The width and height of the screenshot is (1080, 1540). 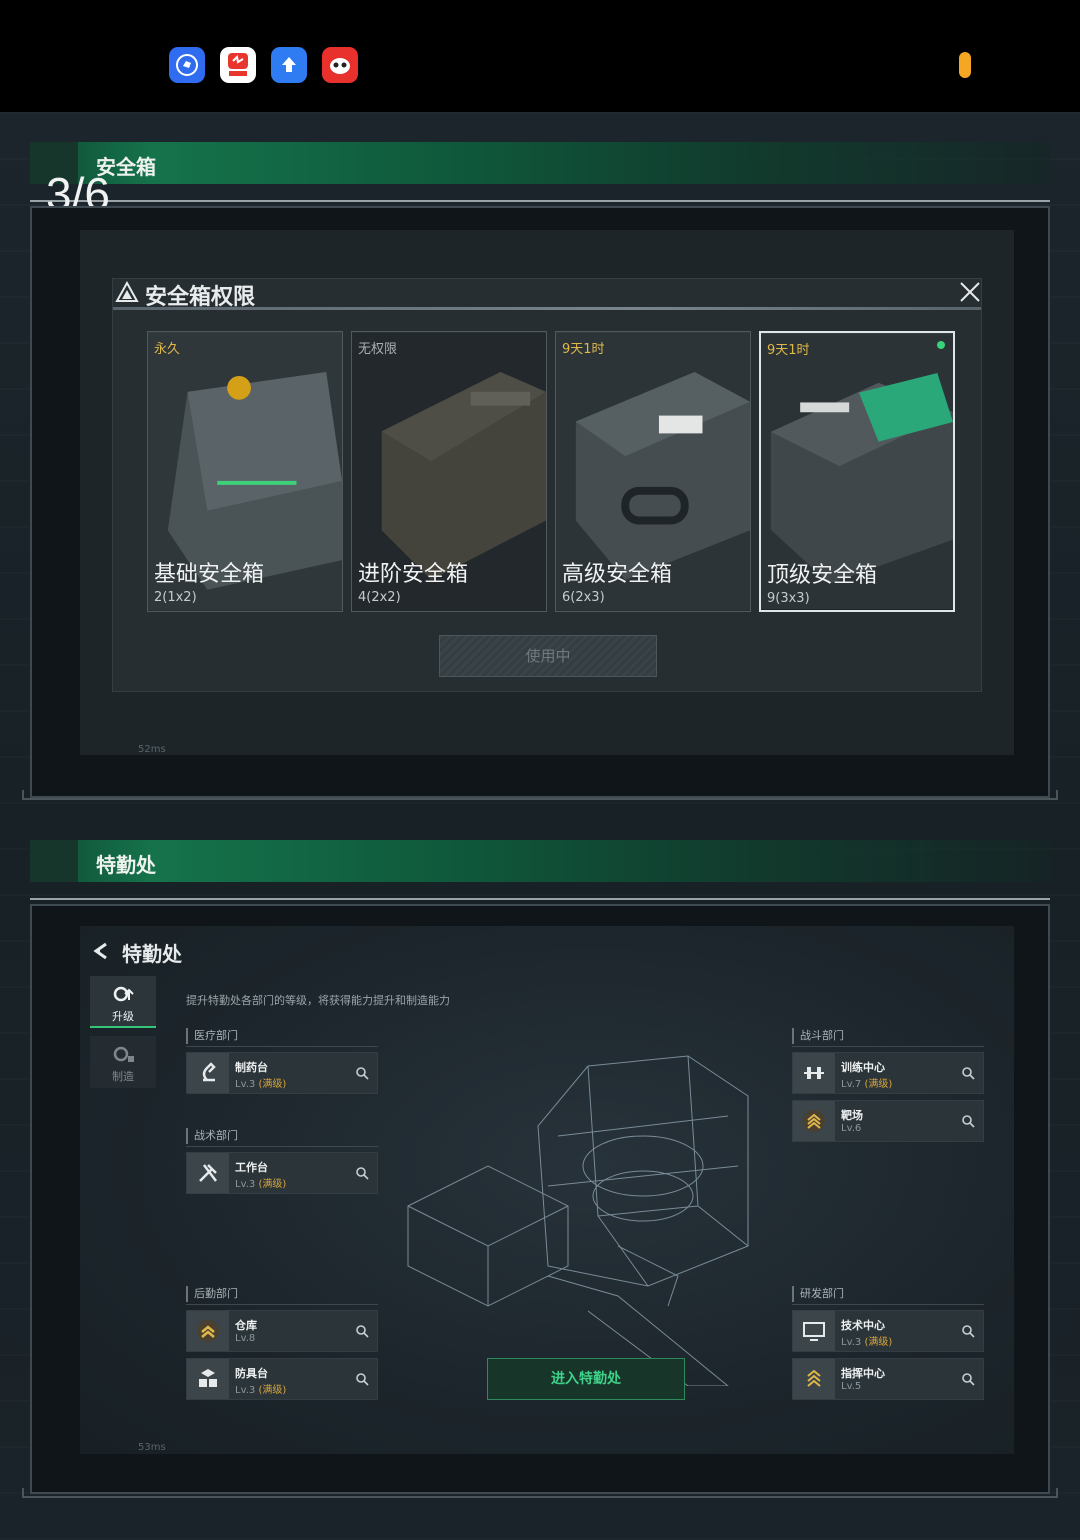 What do you see at coordinates (212, 1036) in the screenshot?
I see `dept-label-medical: 医疗部门` at bounding box center [212, 1036].